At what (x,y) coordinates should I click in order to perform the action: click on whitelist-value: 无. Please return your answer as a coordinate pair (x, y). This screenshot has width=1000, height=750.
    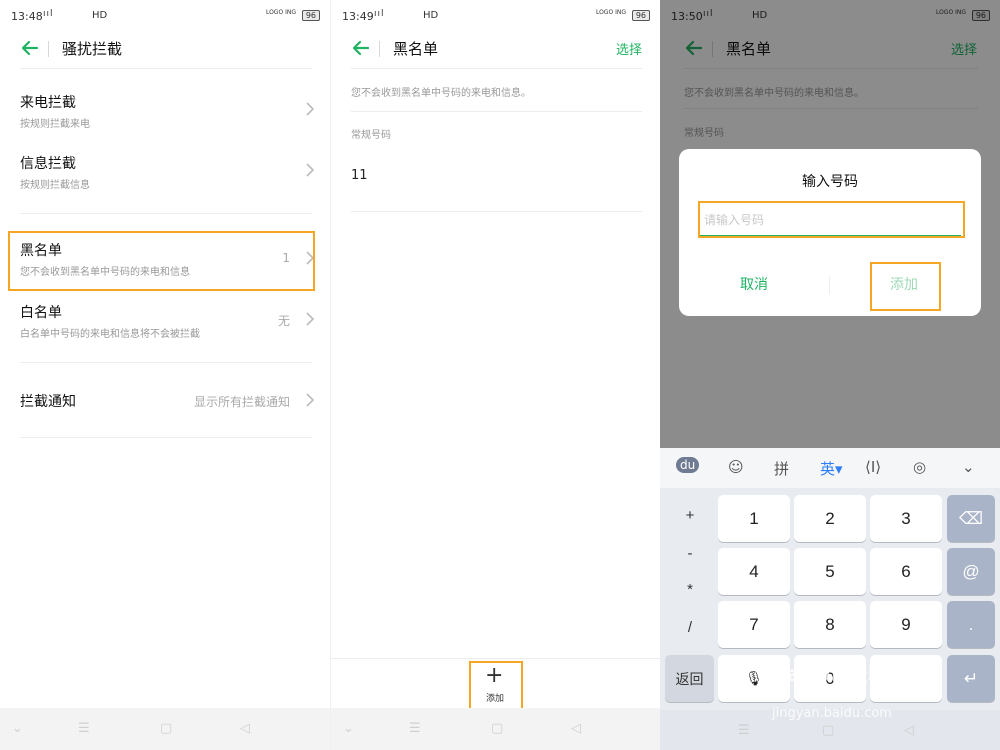
    Looking at the image, I should click on (283, 321).